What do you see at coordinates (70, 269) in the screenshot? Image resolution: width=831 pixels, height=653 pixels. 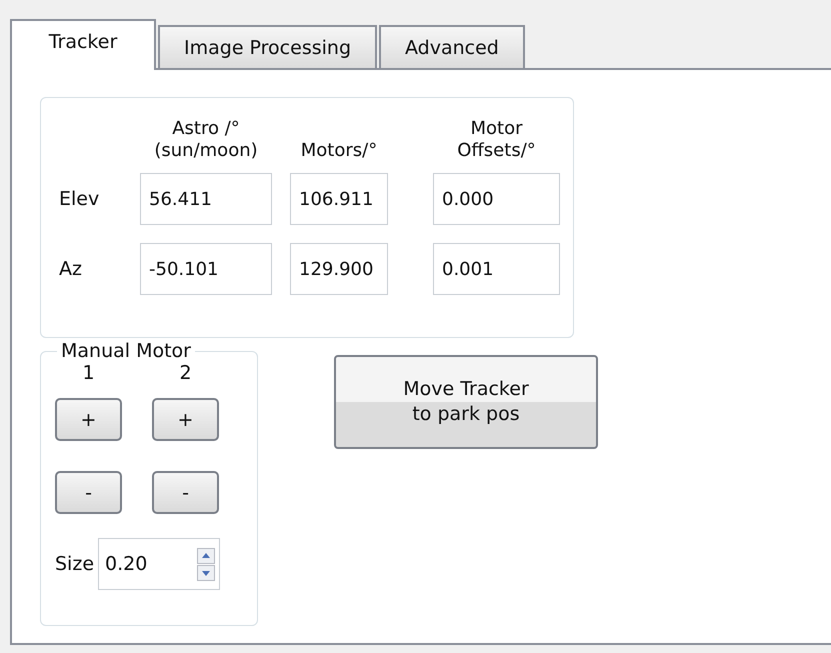 I see `row-label: Az` at bounding box center [70, 269].